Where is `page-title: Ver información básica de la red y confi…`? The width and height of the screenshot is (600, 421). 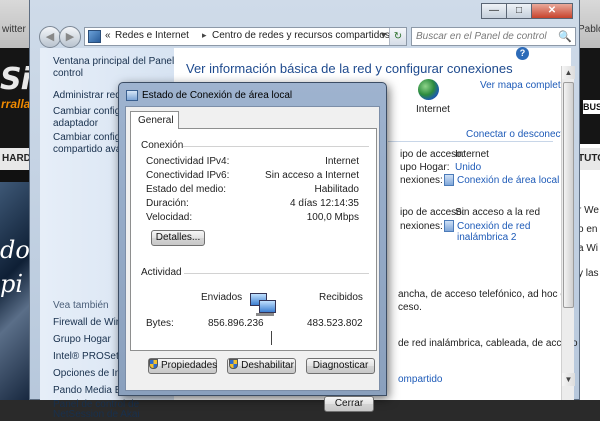 page-title: Ver información básica de la red y confi… is located at coordinates (349, 68).